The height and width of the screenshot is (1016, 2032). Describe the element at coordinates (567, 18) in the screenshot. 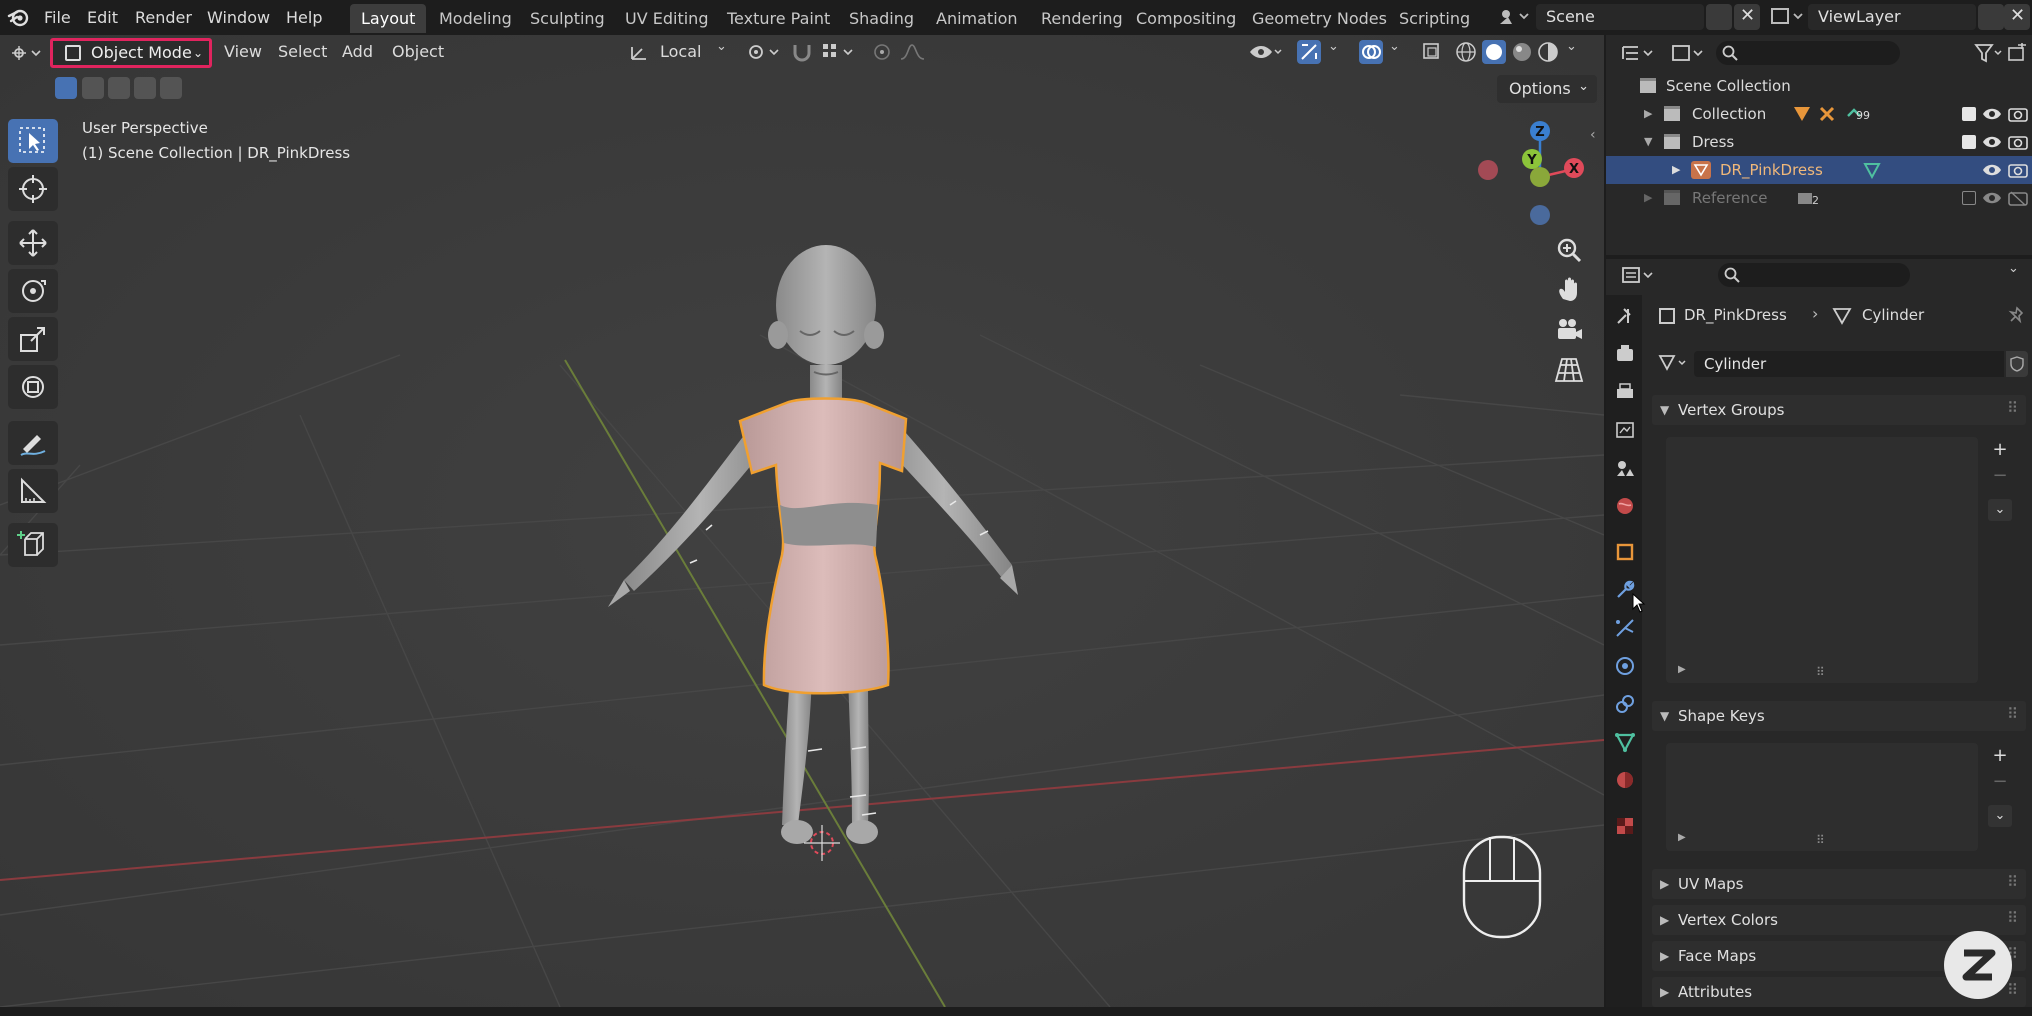

I see `workspace-tab-sculpting: Sculpting` at that location.